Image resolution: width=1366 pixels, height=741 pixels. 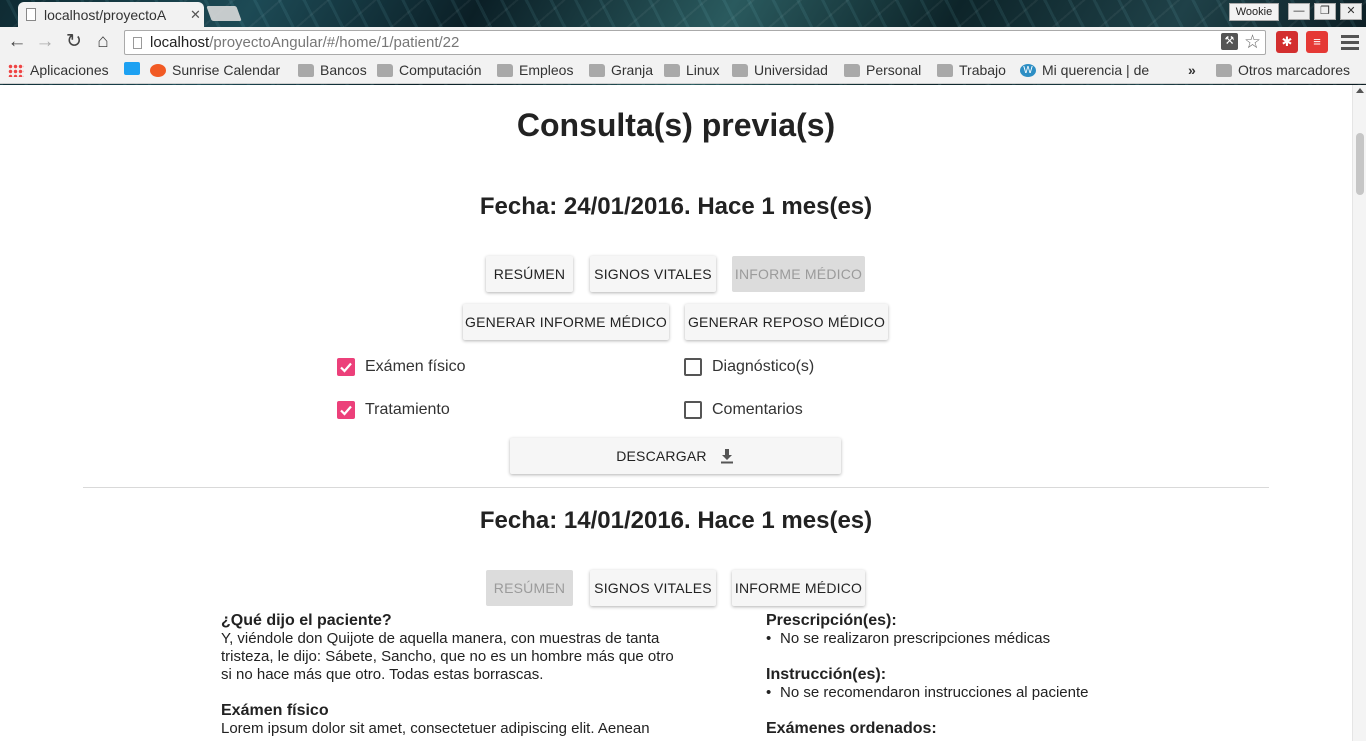 I want to click on instructions-label: Instrucción(es):, so click(x=826, y=674).